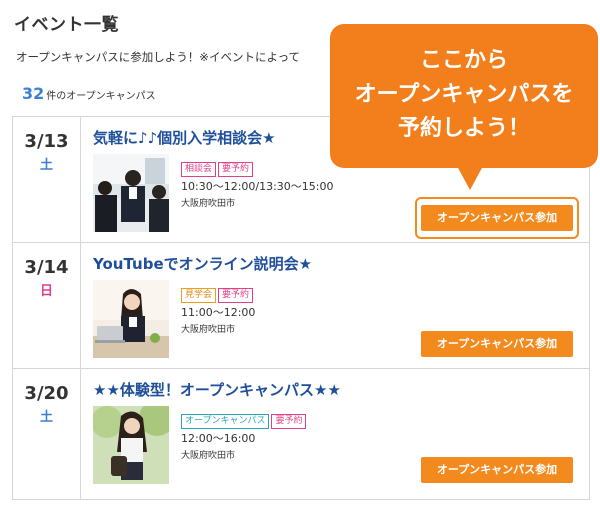 The height and width of the screenshot is (508, 600). I want to click on page-title: イベント一覧, so click(66, 25).